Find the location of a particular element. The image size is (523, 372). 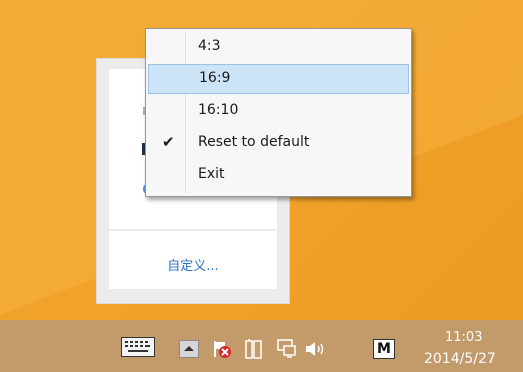

power-icon is located at coordinates (254, 351).